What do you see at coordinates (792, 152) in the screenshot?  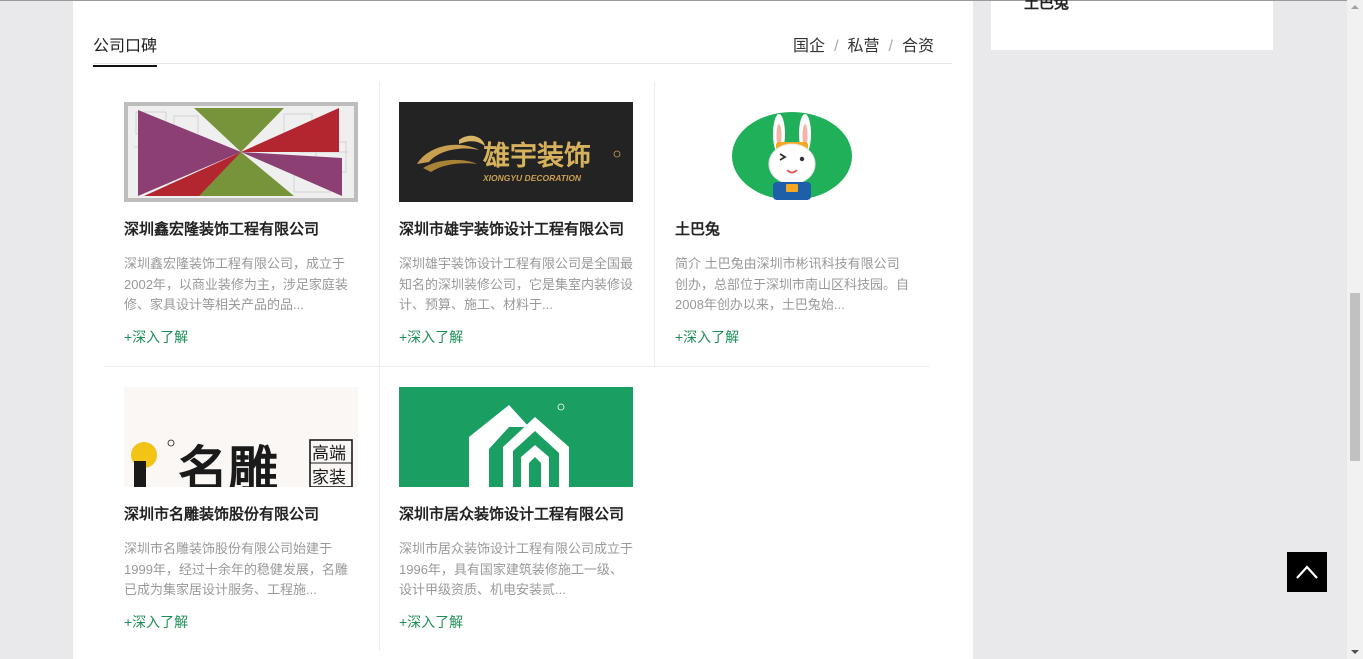 I see `rabbit-logo` at bounding box center [792, 152].